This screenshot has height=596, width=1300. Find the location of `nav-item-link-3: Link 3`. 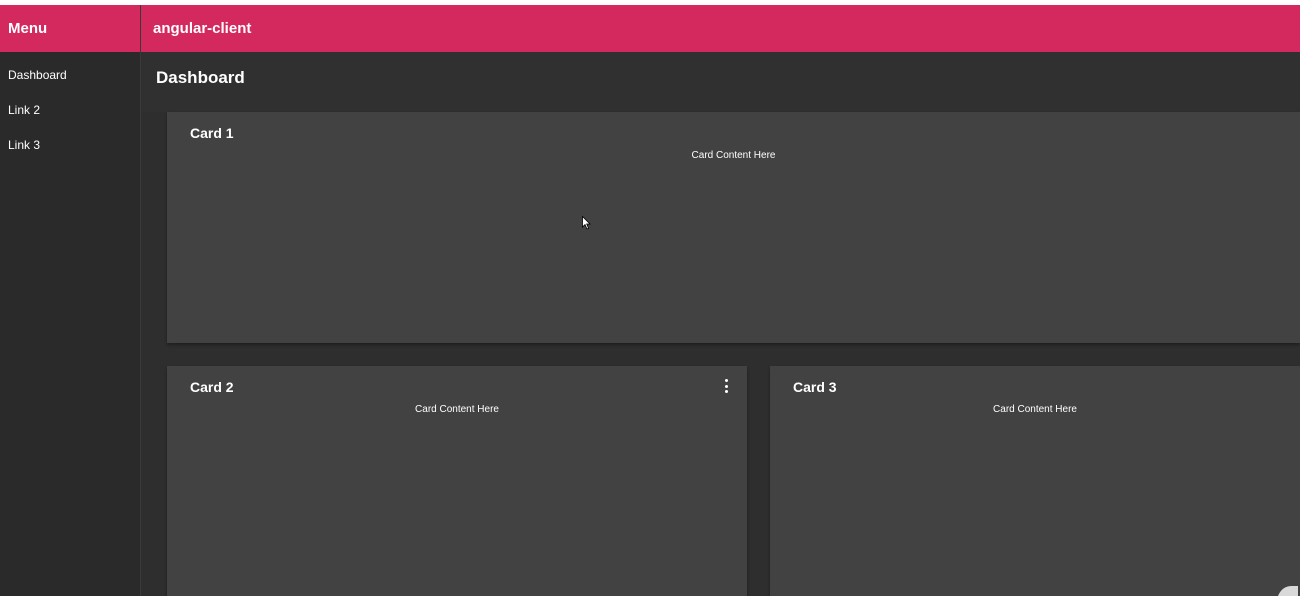

nav-item-link-3: Link 3 is located at coordinates (70, 144).